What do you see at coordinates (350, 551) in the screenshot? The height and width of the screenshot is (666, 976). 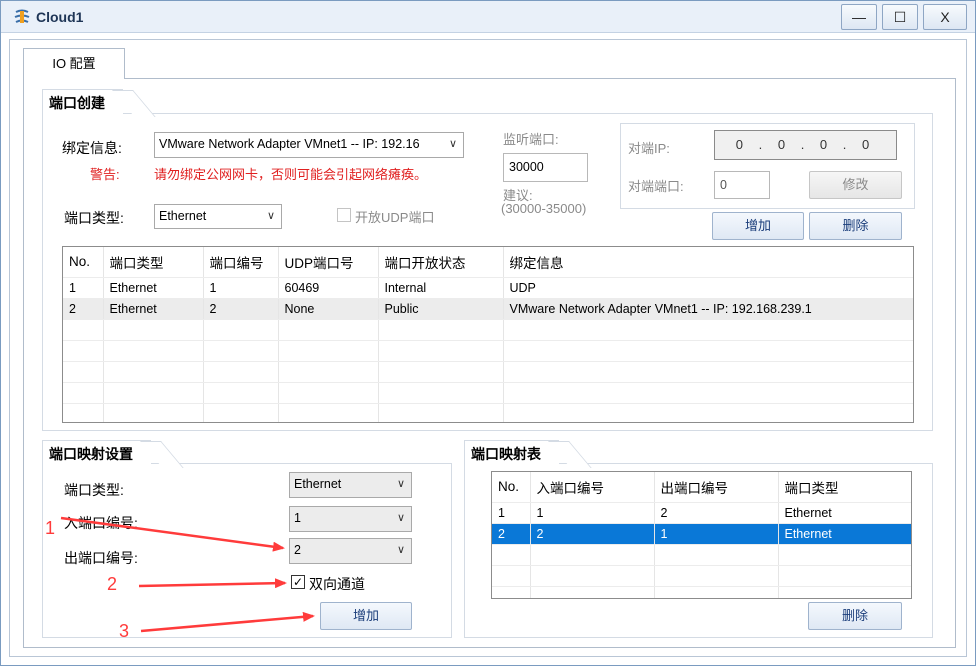 I see `out-port-select: 2 ∨` at bounding box center [350, 551].